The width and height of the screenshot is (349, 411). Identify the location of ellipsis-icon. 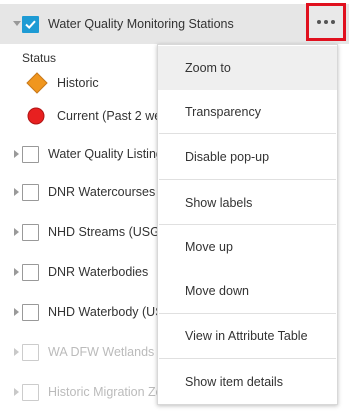
(326, 22).